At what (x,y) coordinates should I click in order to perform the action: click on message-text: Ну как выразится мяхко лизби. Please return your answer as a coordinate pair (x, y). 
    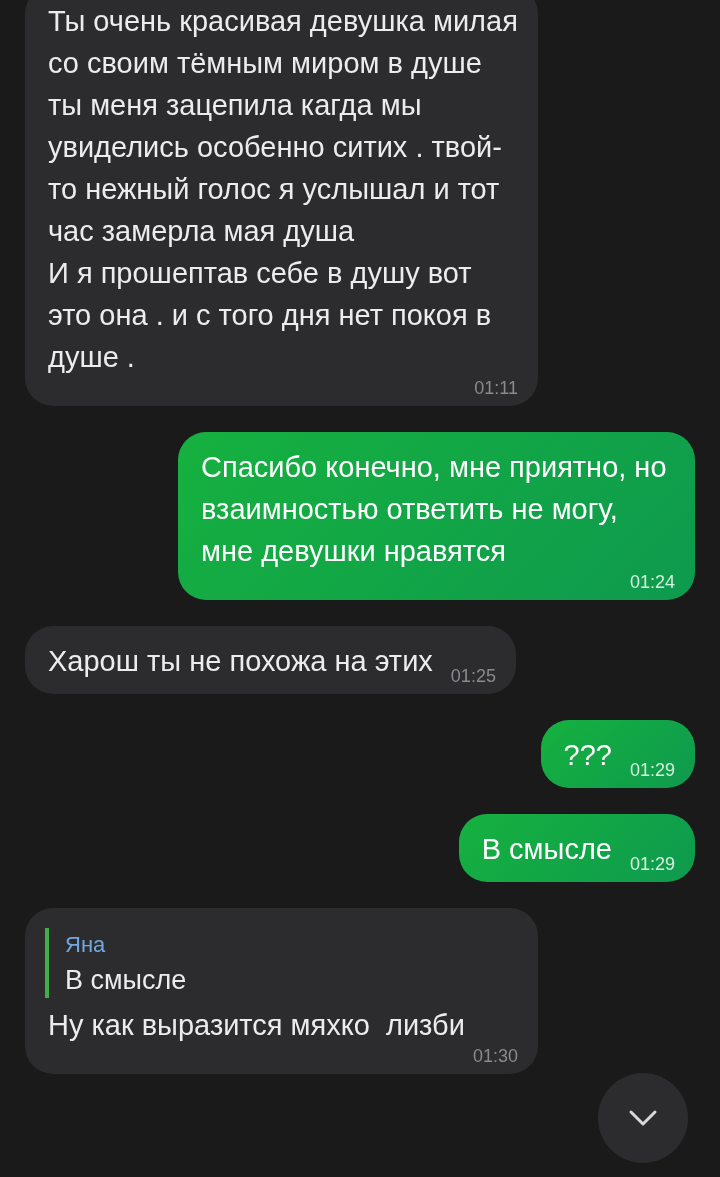
    Looking at the image, I should click on (256, 1025).